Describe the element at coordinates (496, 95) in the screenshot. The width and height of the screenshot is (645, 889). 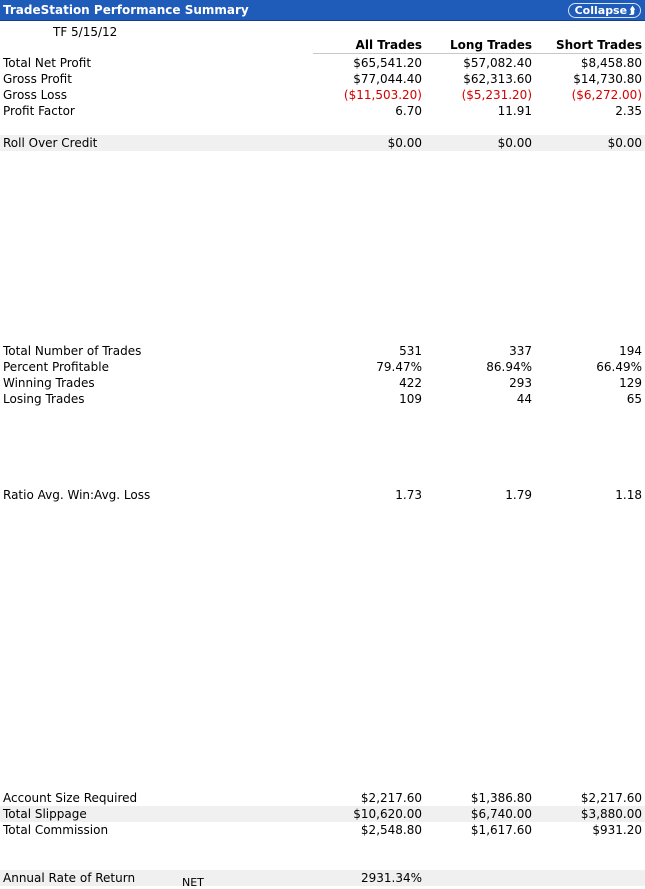
I see `long-trades-value: ($5,231.20)` at that location.